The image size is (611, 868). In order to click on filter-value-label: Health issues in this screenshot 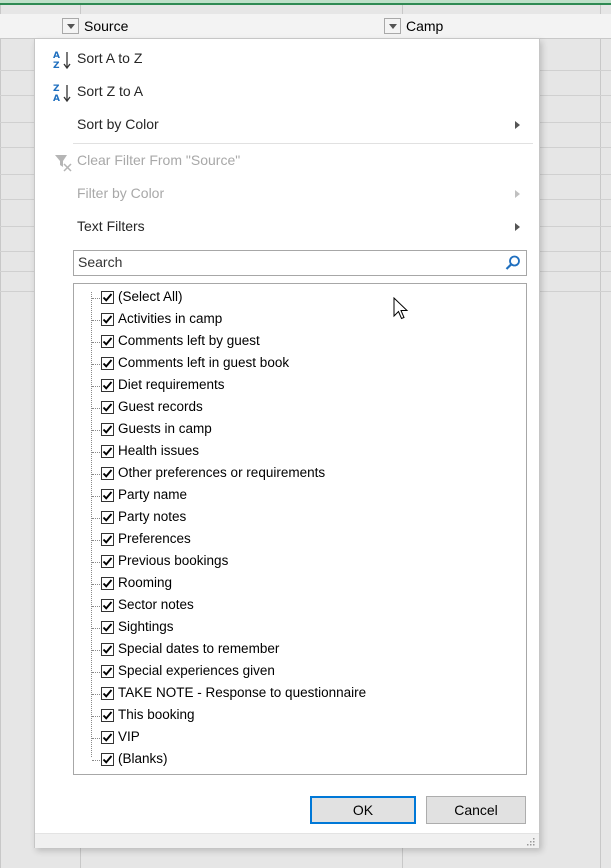, I will do `click(159, 450)`.